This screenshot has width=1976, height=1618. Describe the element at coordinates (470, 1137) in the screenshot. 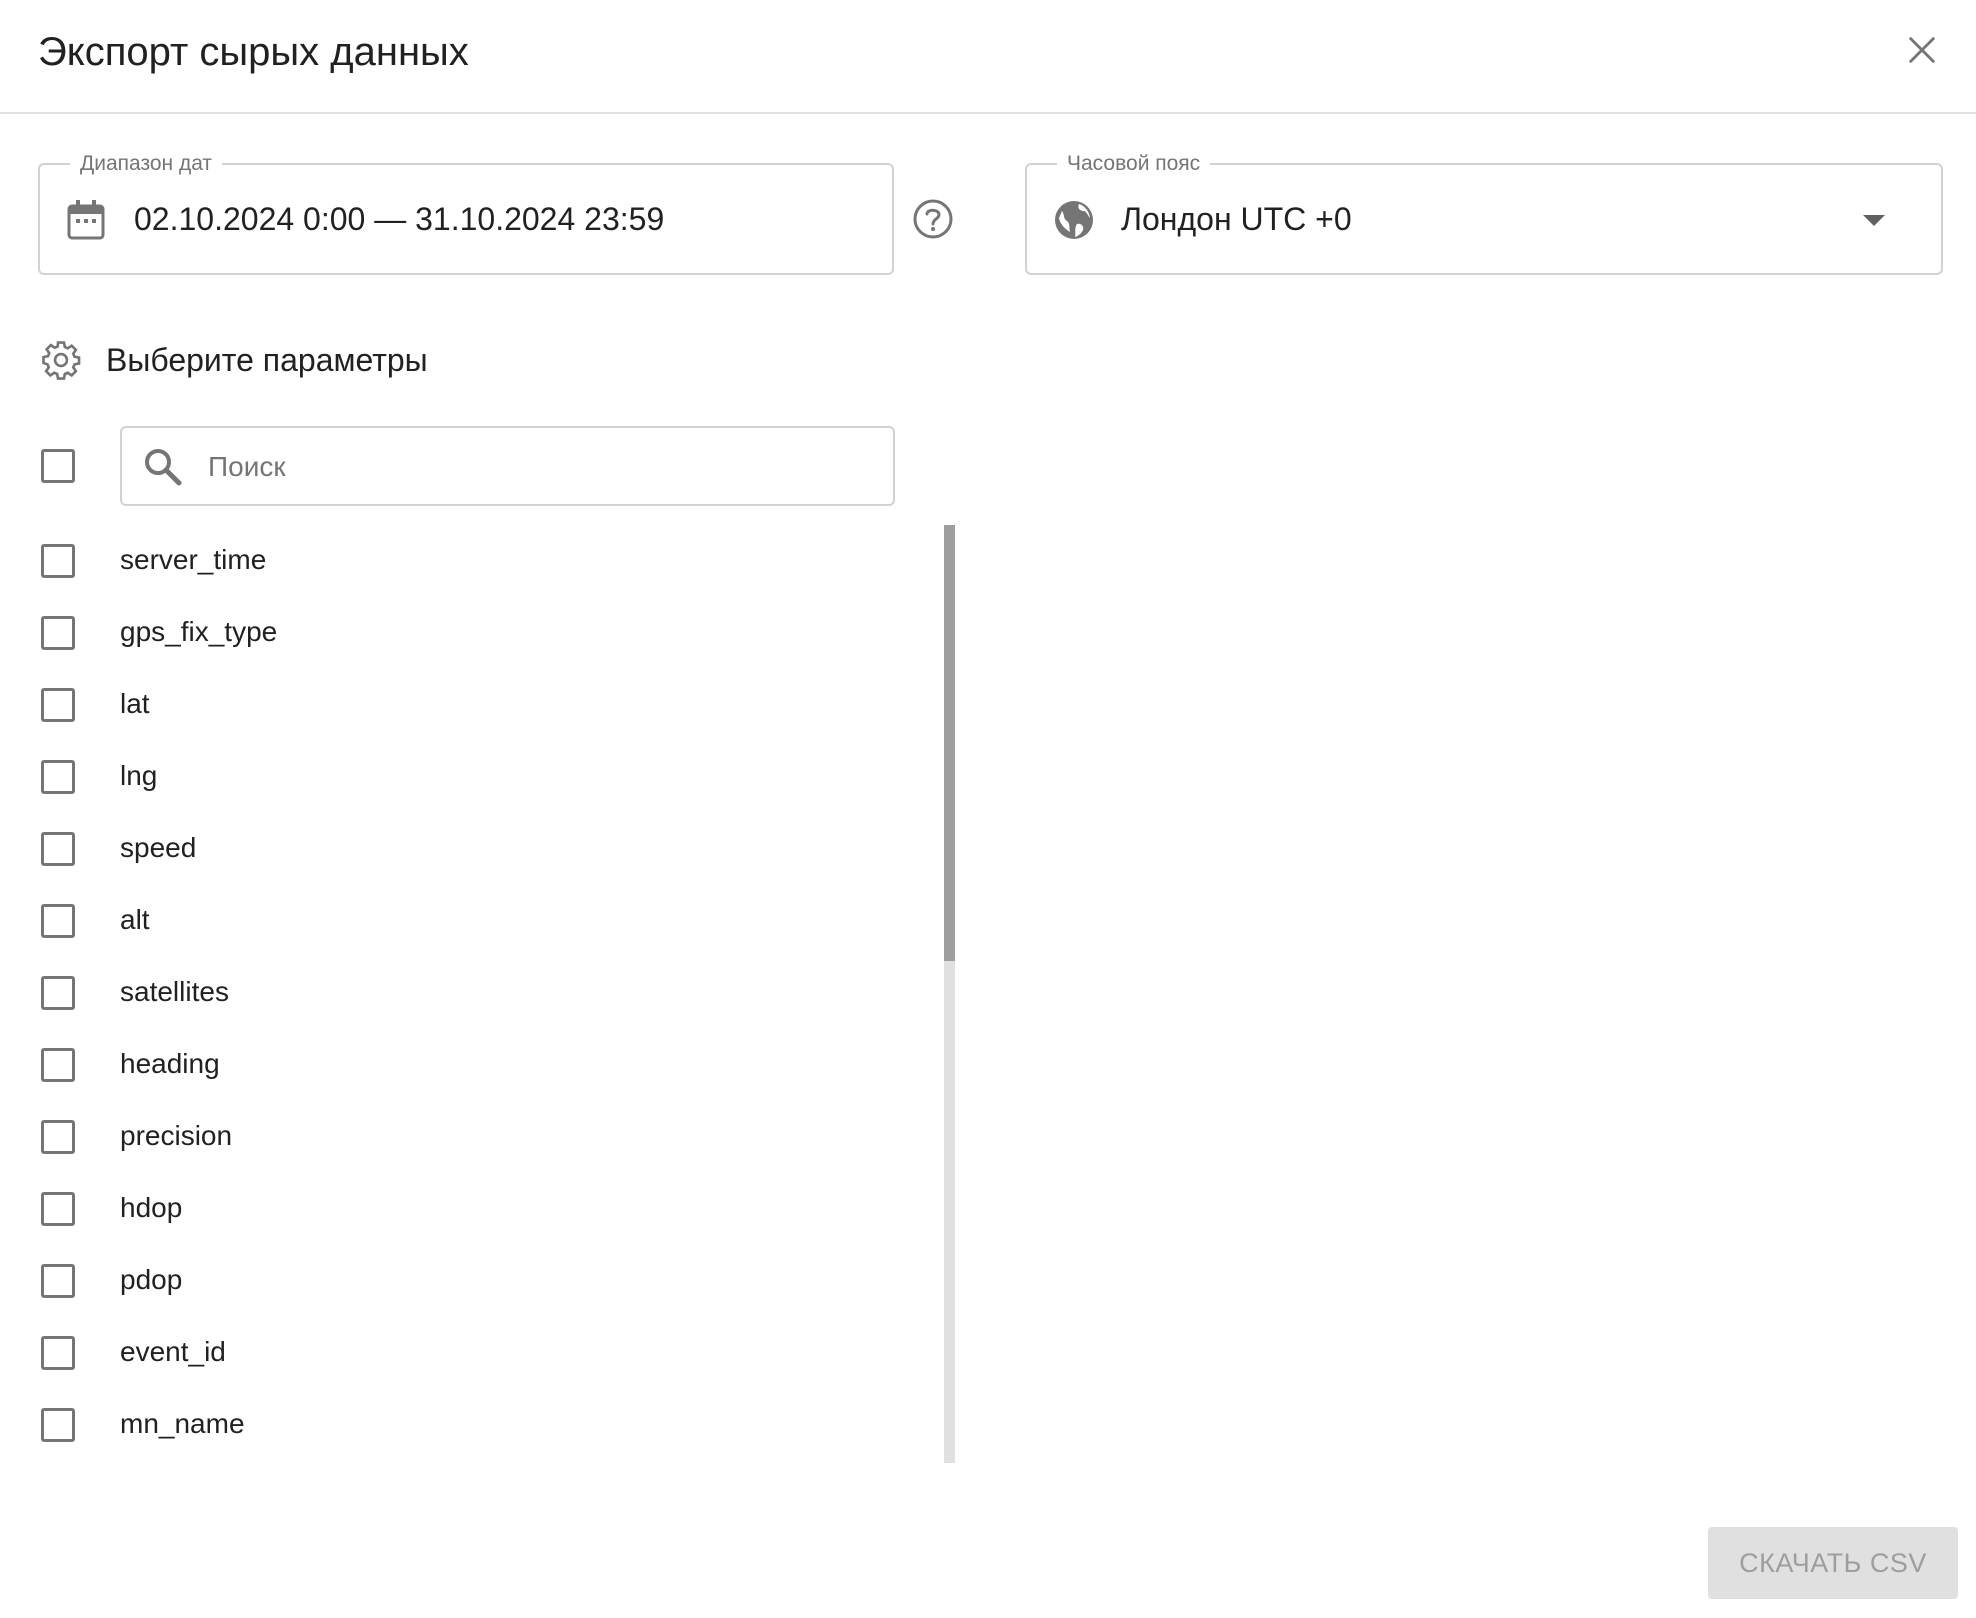

I see `param-row: precision` at that location.